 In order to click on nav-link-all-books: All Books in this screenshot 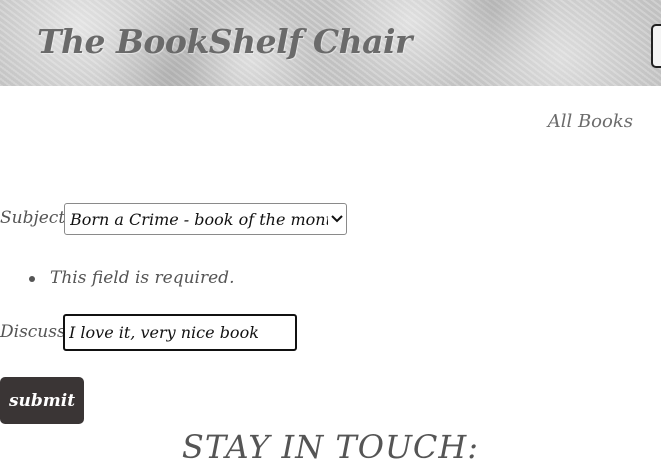, I will do `click(590, 121)`.